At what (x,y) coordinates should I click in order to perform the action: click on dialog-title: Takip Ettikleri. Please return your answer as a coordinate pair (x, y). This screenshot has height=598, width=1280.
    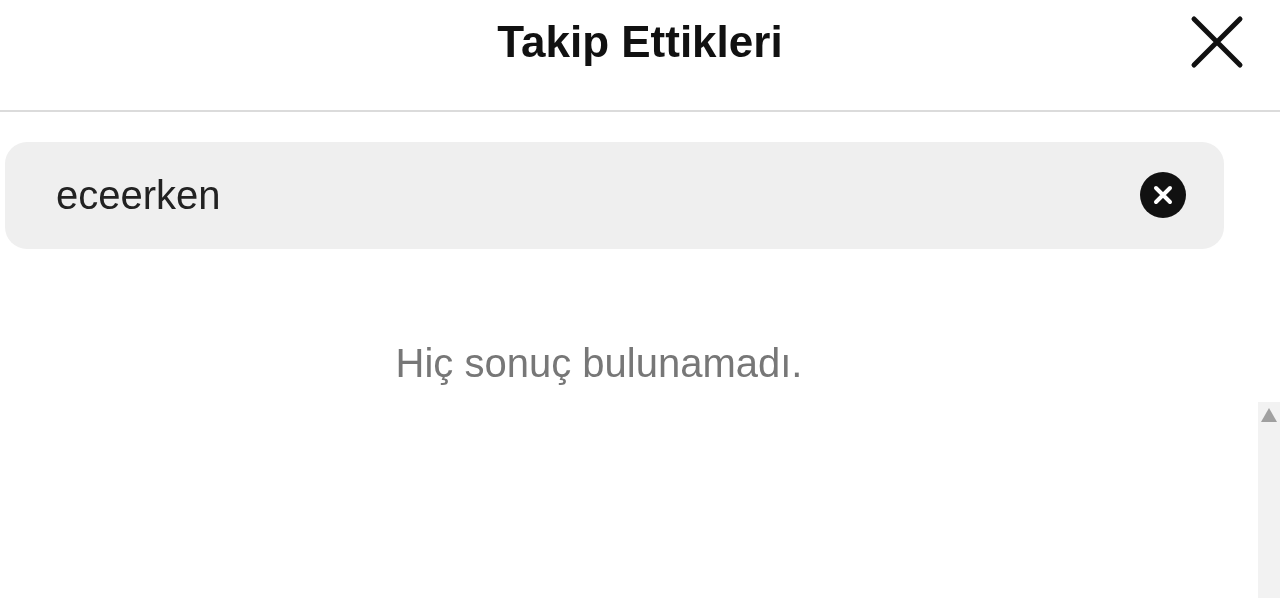
    Looking at the image, I should click on (640, 42).